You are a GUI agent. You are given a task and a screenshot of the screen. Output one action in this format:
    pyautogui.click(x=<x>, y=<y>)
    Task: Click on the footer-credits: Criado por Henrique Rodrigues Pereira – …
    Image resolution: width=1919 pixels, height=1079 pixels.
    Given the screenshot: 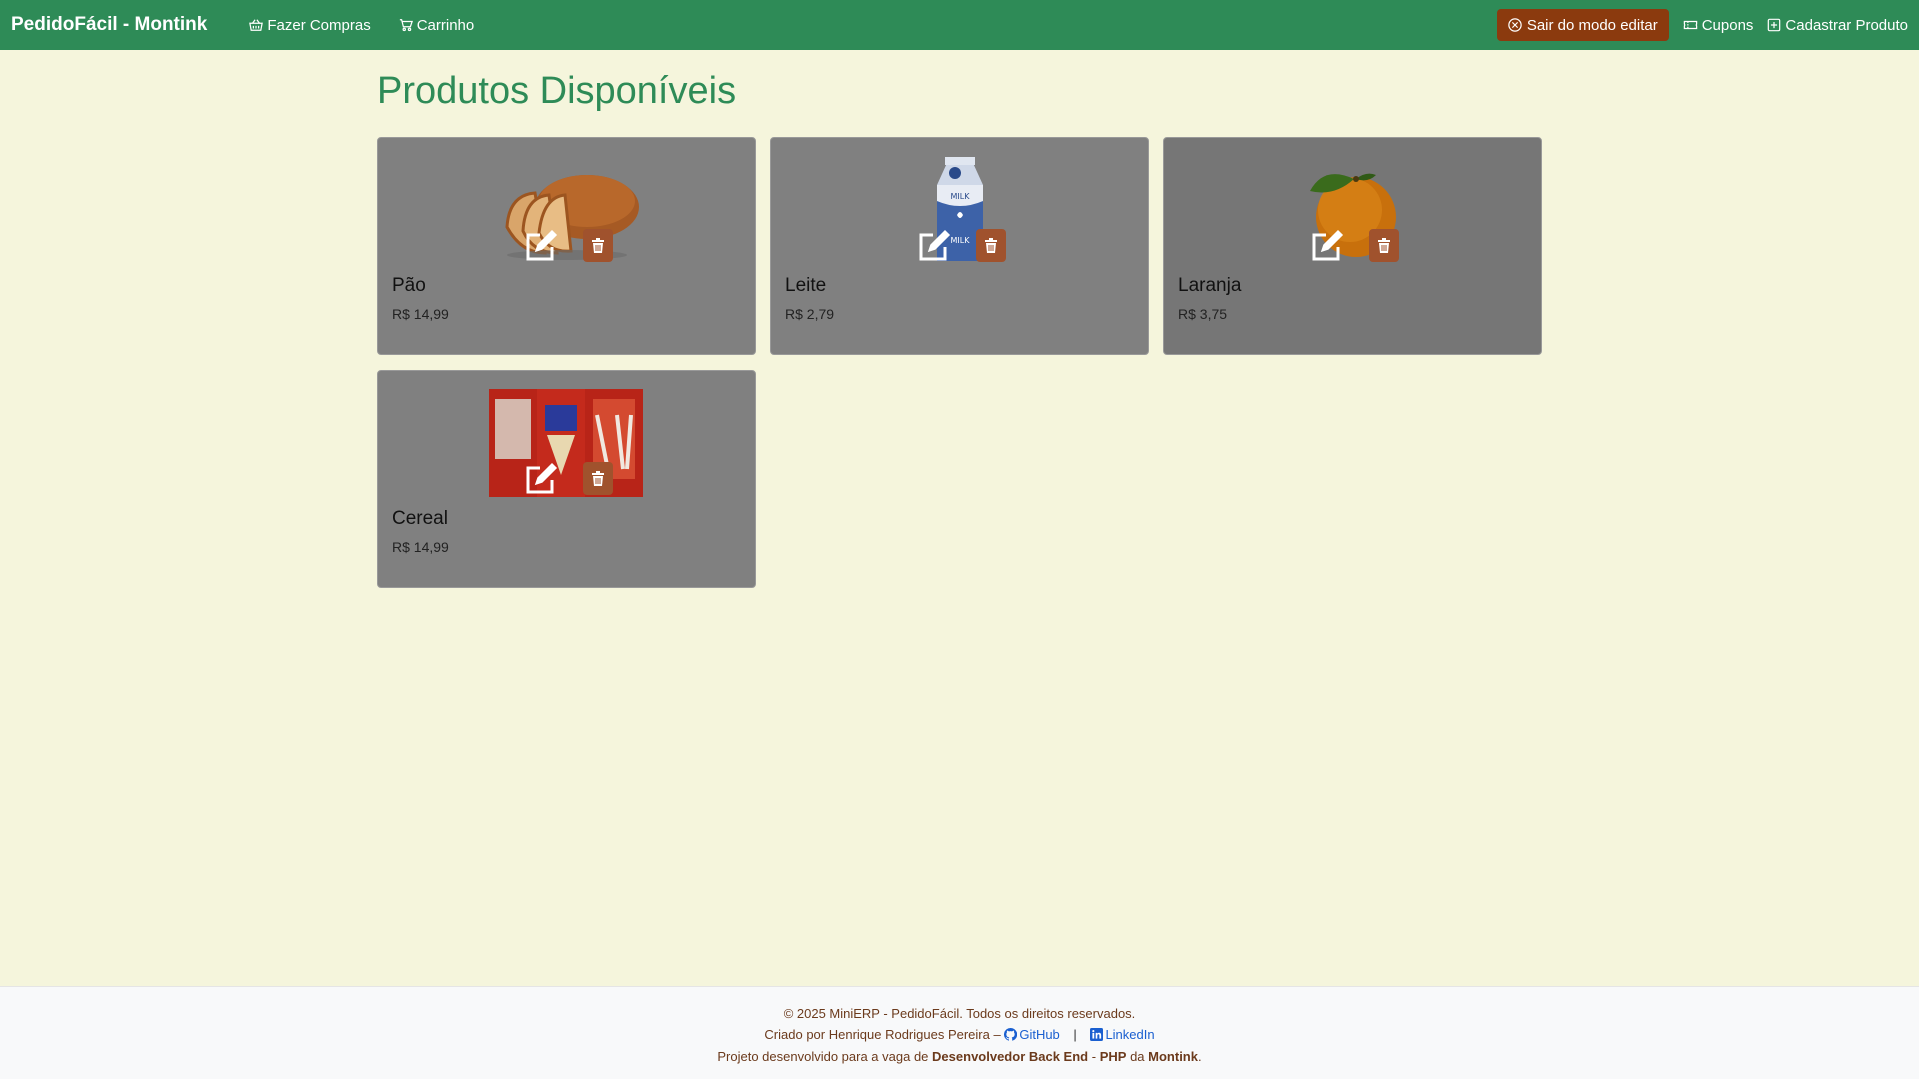 What is the action you would take?
    pyautogui.click(x=959, y=1034)
    